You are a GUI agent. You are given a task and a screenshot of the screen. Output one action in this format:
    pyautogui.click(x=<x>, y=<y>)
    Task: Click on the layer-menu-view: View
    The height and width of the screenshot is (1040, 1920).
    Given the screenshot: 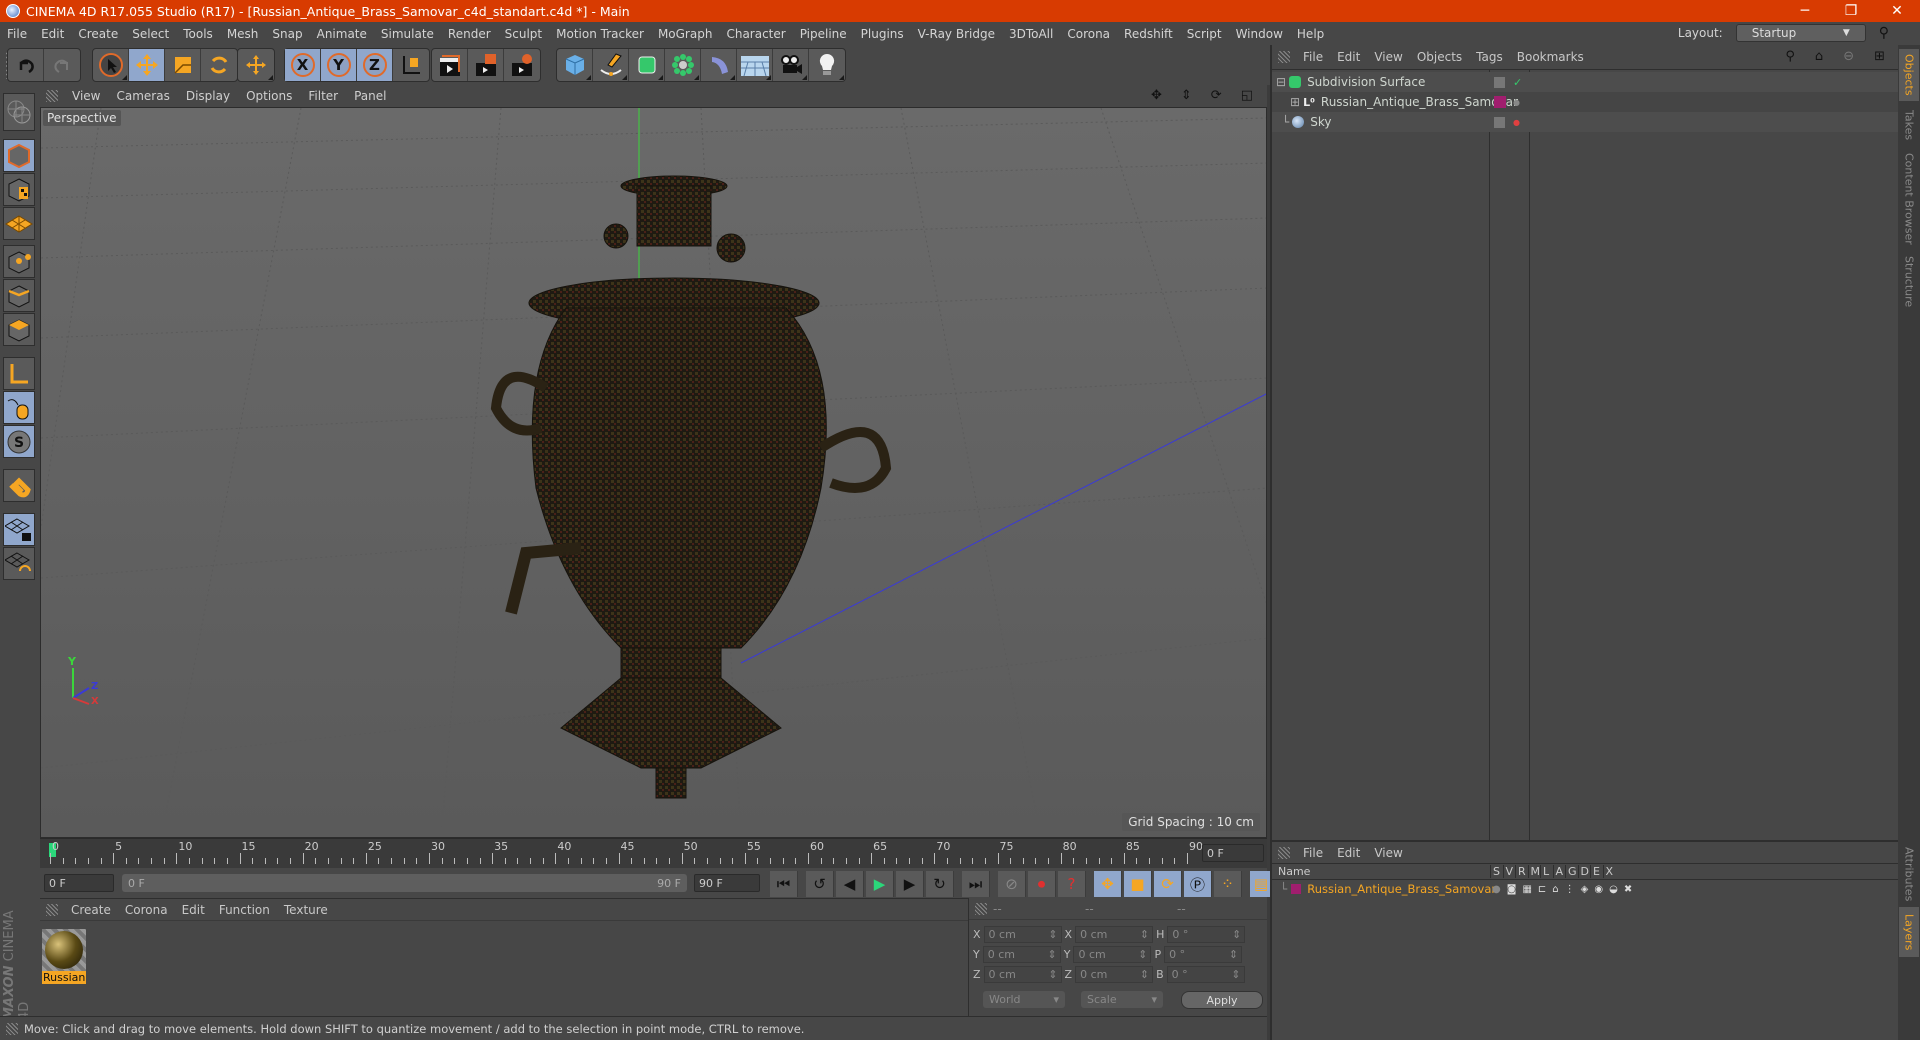 What is the action you would take?
    pyautogui.click(x=1388, y=853)
    